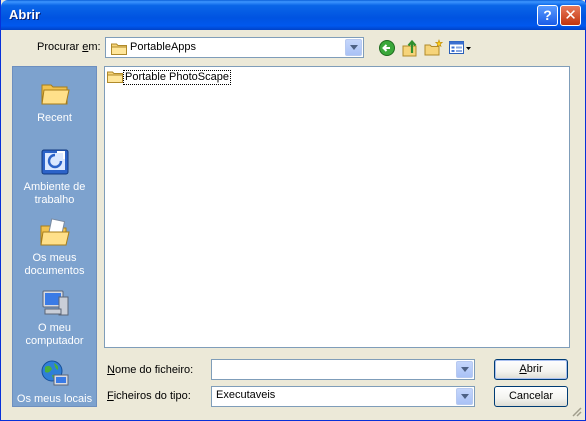 This screenshot has width=586, height=421. I want to click on lookin-value: PortableApps, so click(163, 47).